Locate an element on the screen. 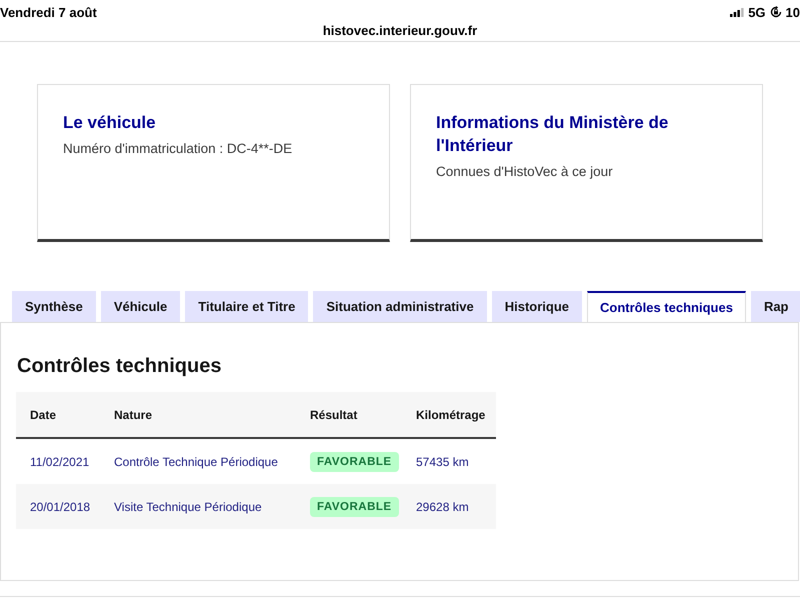 The image size is (800, 600). table-cell-text: Visite Technique Périodique is located at coordinates (188, 507).